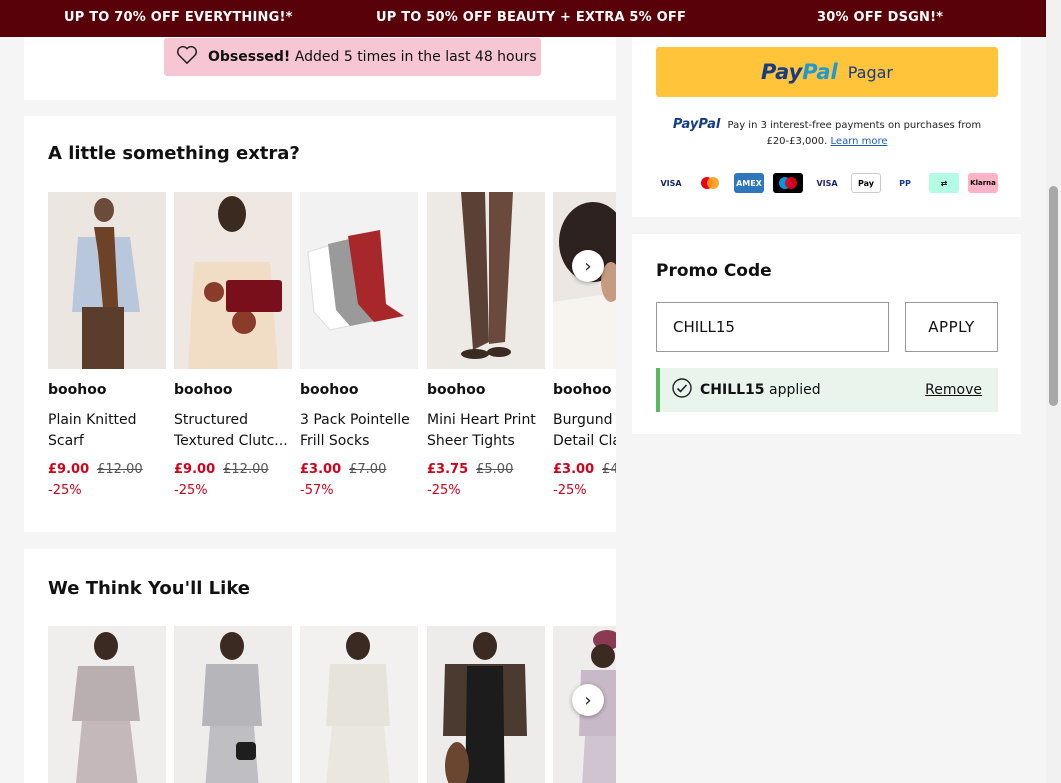  I want to click on amex-icon: AMEX, so click(749, 183).